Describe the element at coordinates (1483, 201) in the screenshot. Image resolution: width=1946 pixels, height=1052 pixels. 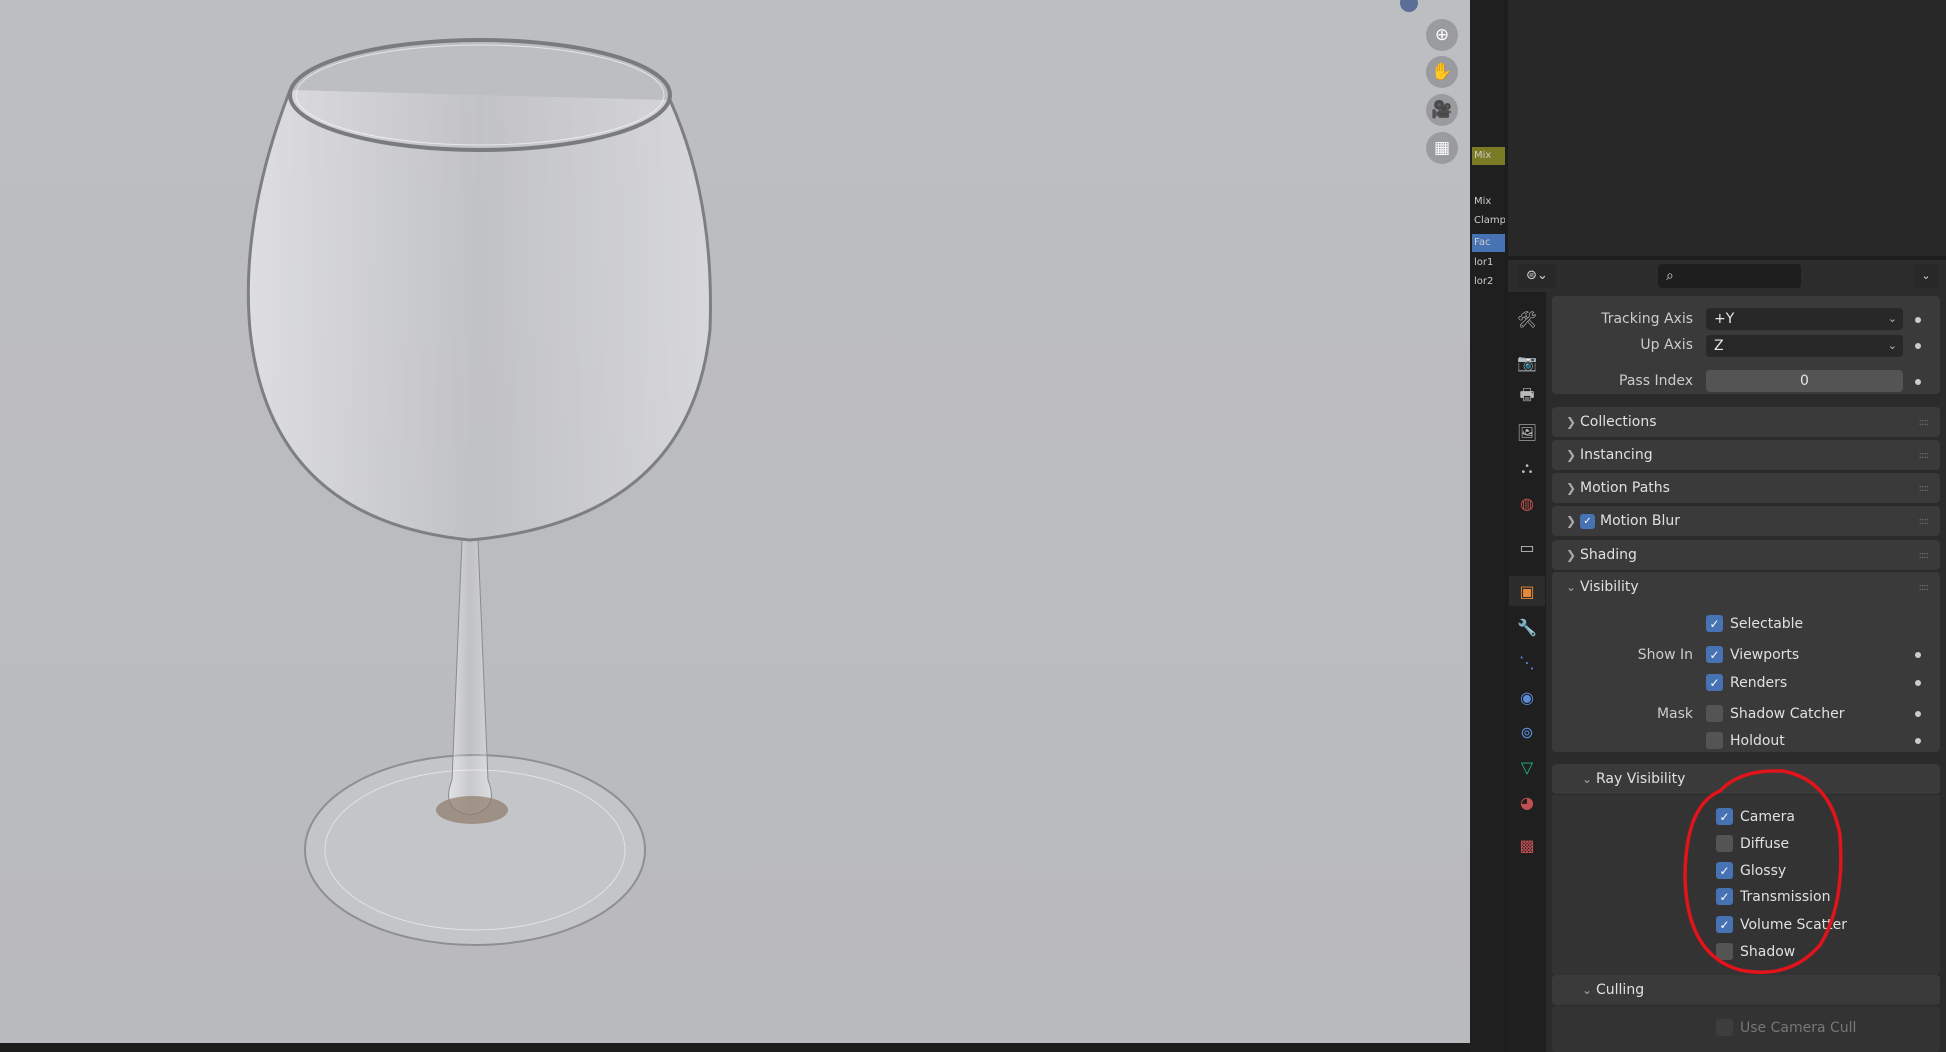
I see `node-socket: Mix` at that location.